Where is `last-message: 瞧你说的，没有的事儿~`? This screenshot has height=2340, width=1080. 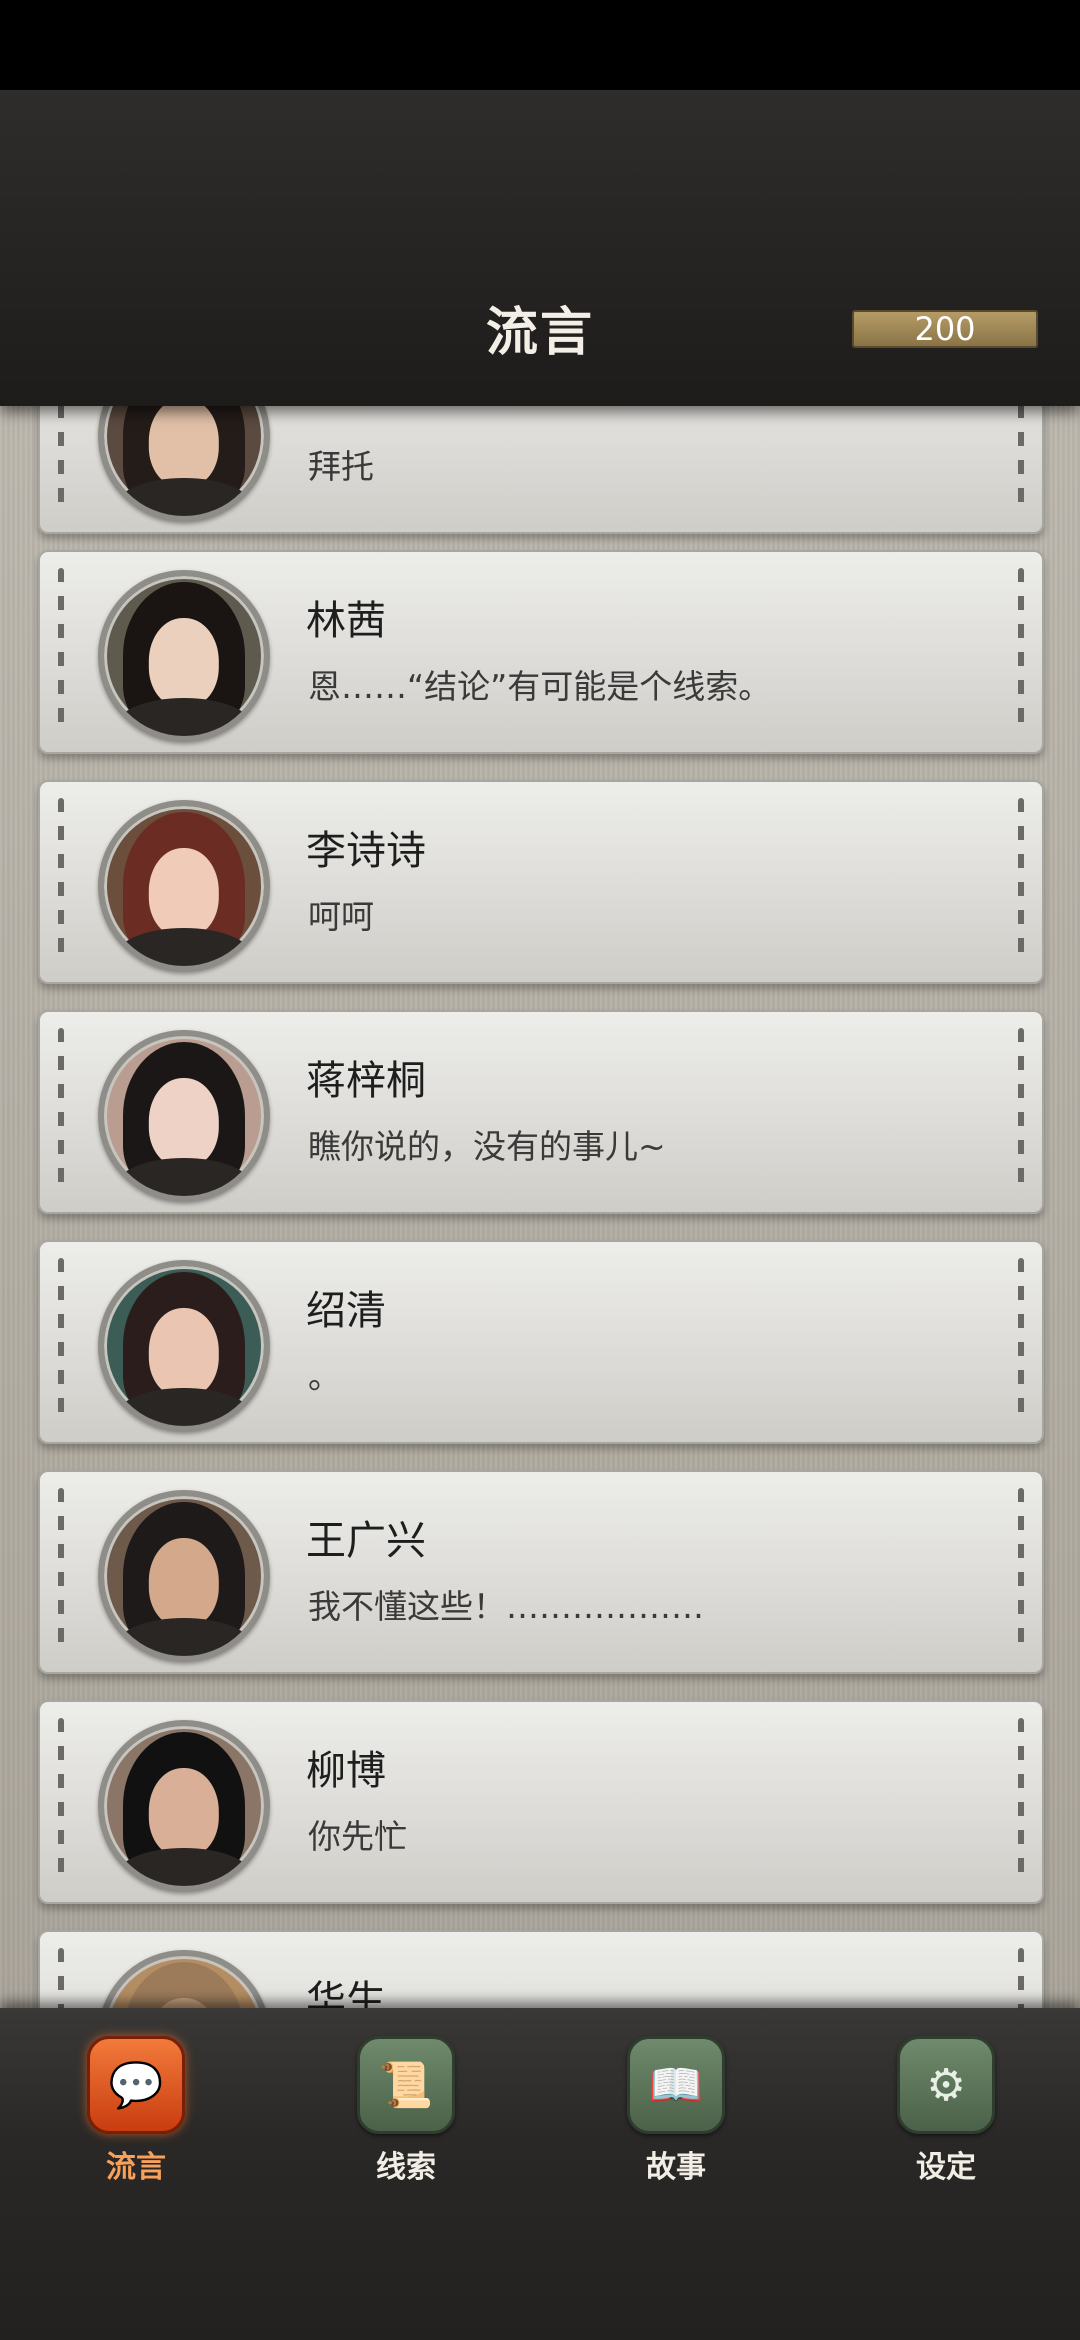 last-message: 瞧你说的，没有的事儿~ is located at coordinates (487, 1146).